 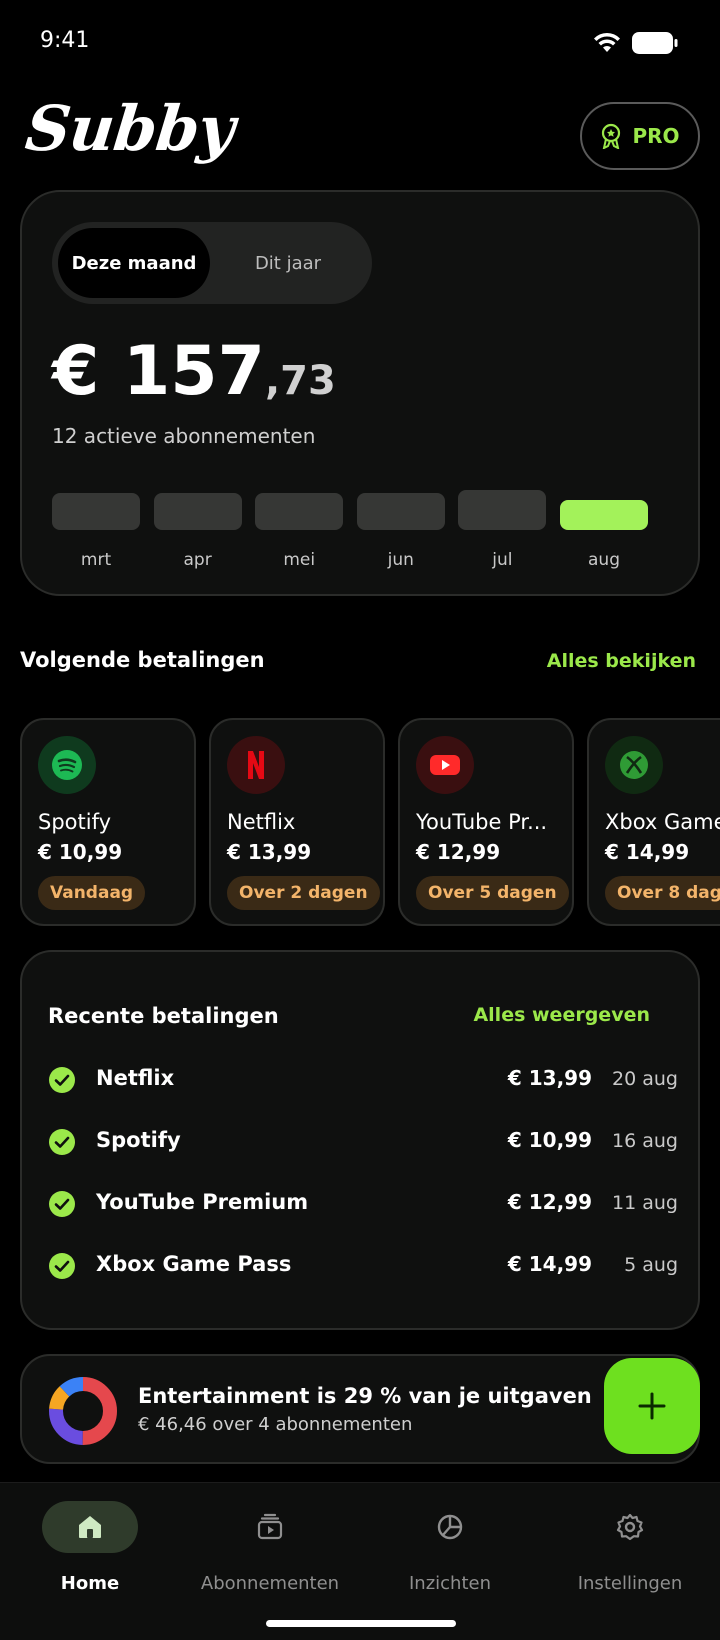 What do you see at coordinates (607, 42) in the screenshot?
I see `wifi-icon` at bounding box center [607, 42].